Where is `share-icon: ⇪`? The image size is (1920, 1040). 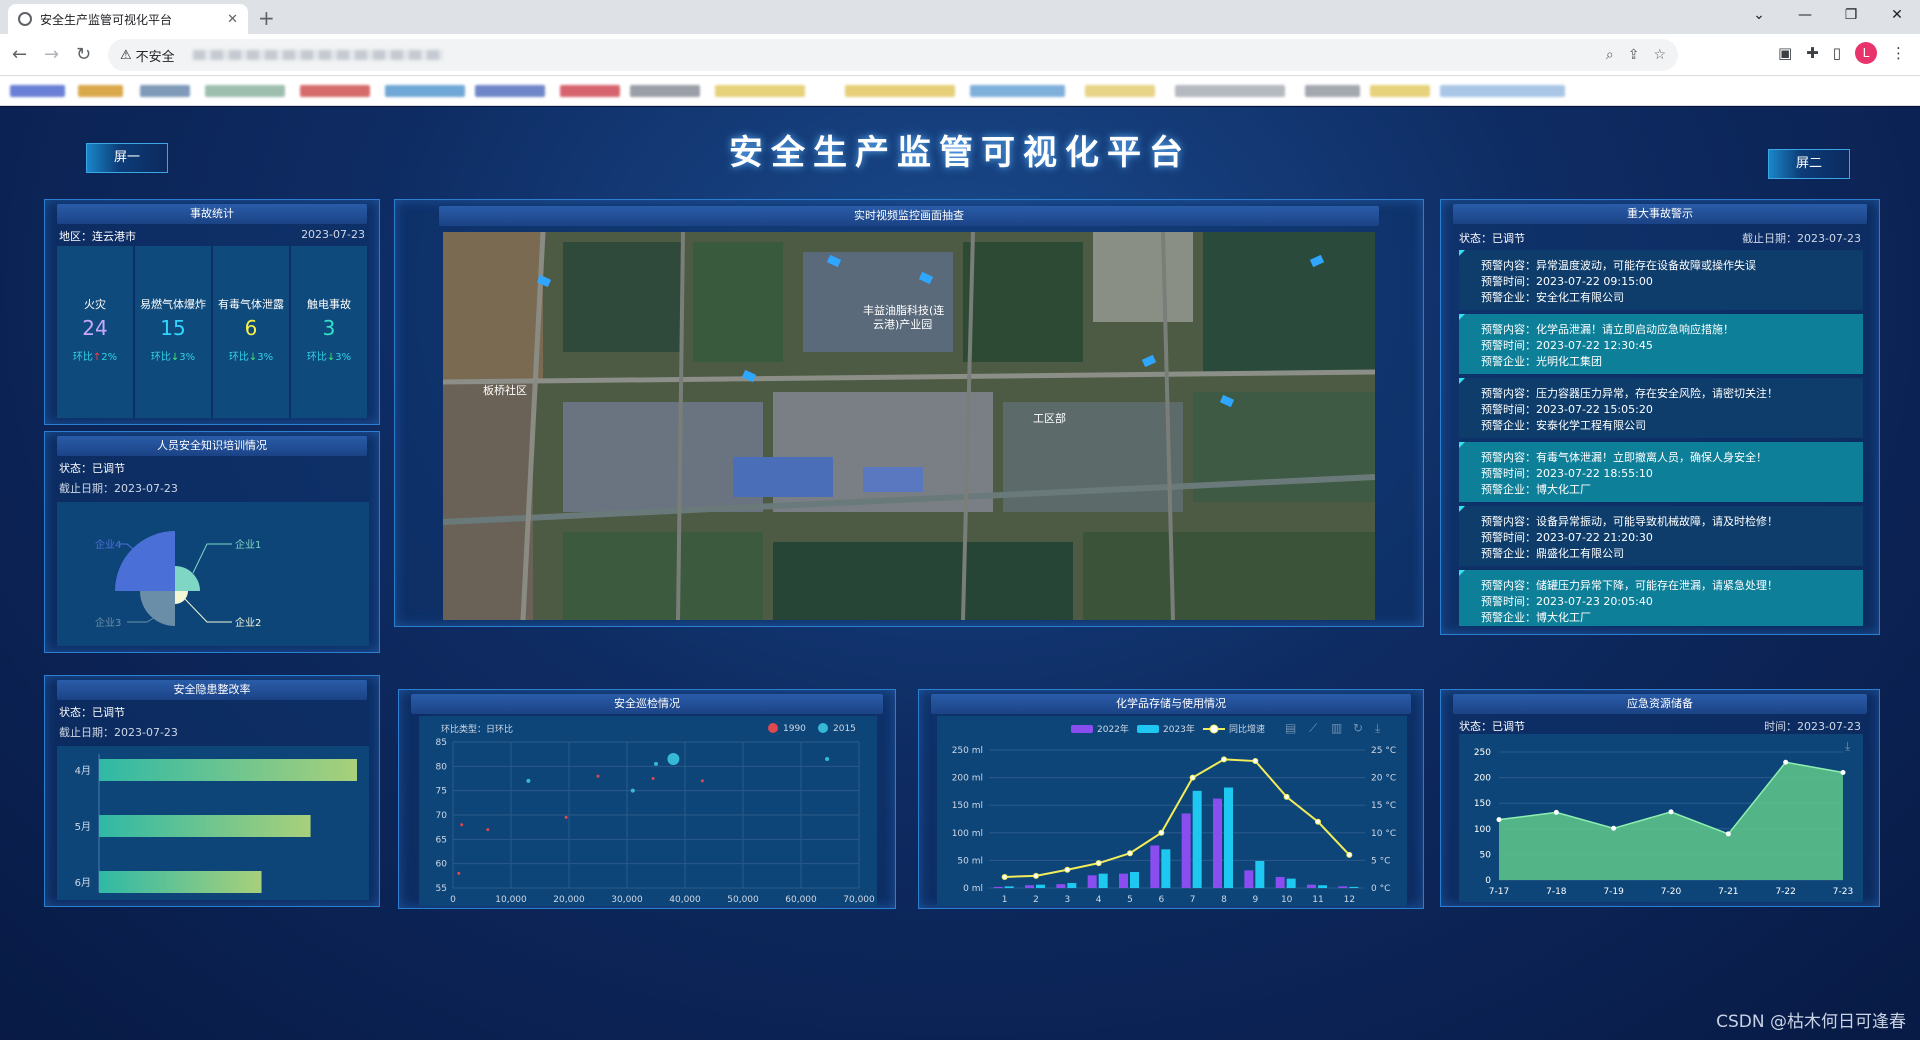
share-icon: ⇪ is located at coordinates (1634, 55).